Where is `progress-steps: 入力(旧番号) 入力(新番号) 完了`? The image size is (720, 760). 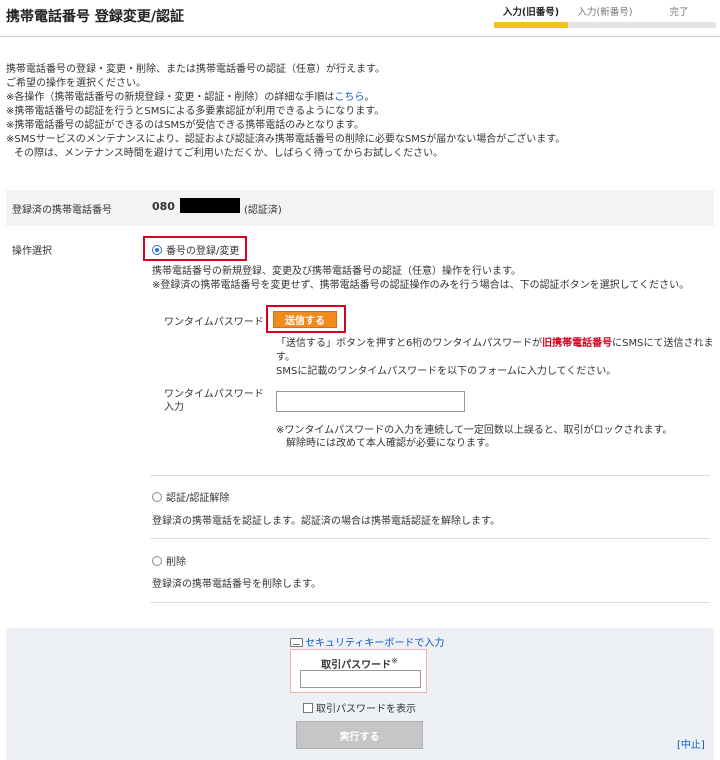
progress-steps: 入力(旧番号) 入力(新番号) 完了 is located at coordinates (605, 16).